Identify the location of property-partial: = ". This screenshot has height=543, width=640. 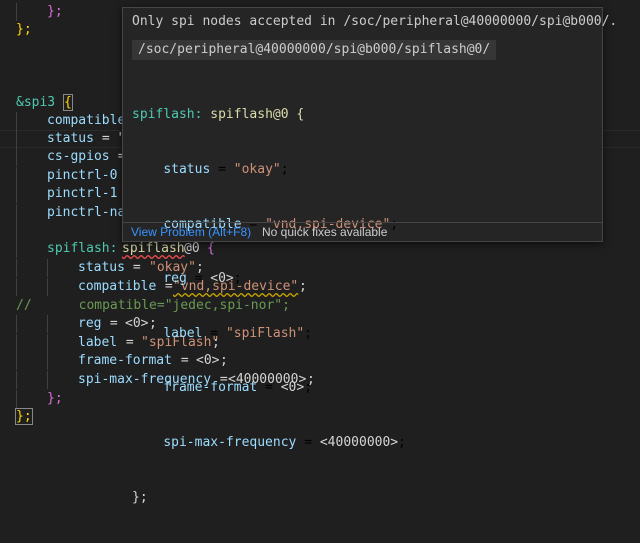
(110, 138).